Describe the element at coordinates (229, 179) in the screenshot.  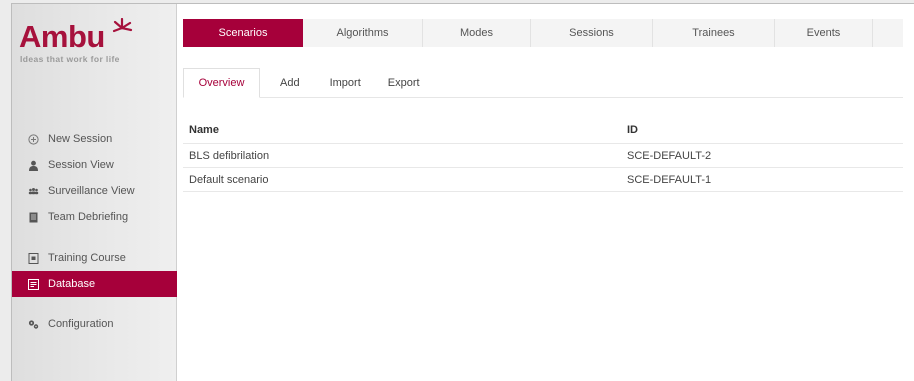
I see `cell-name: Default scenario` at that location.